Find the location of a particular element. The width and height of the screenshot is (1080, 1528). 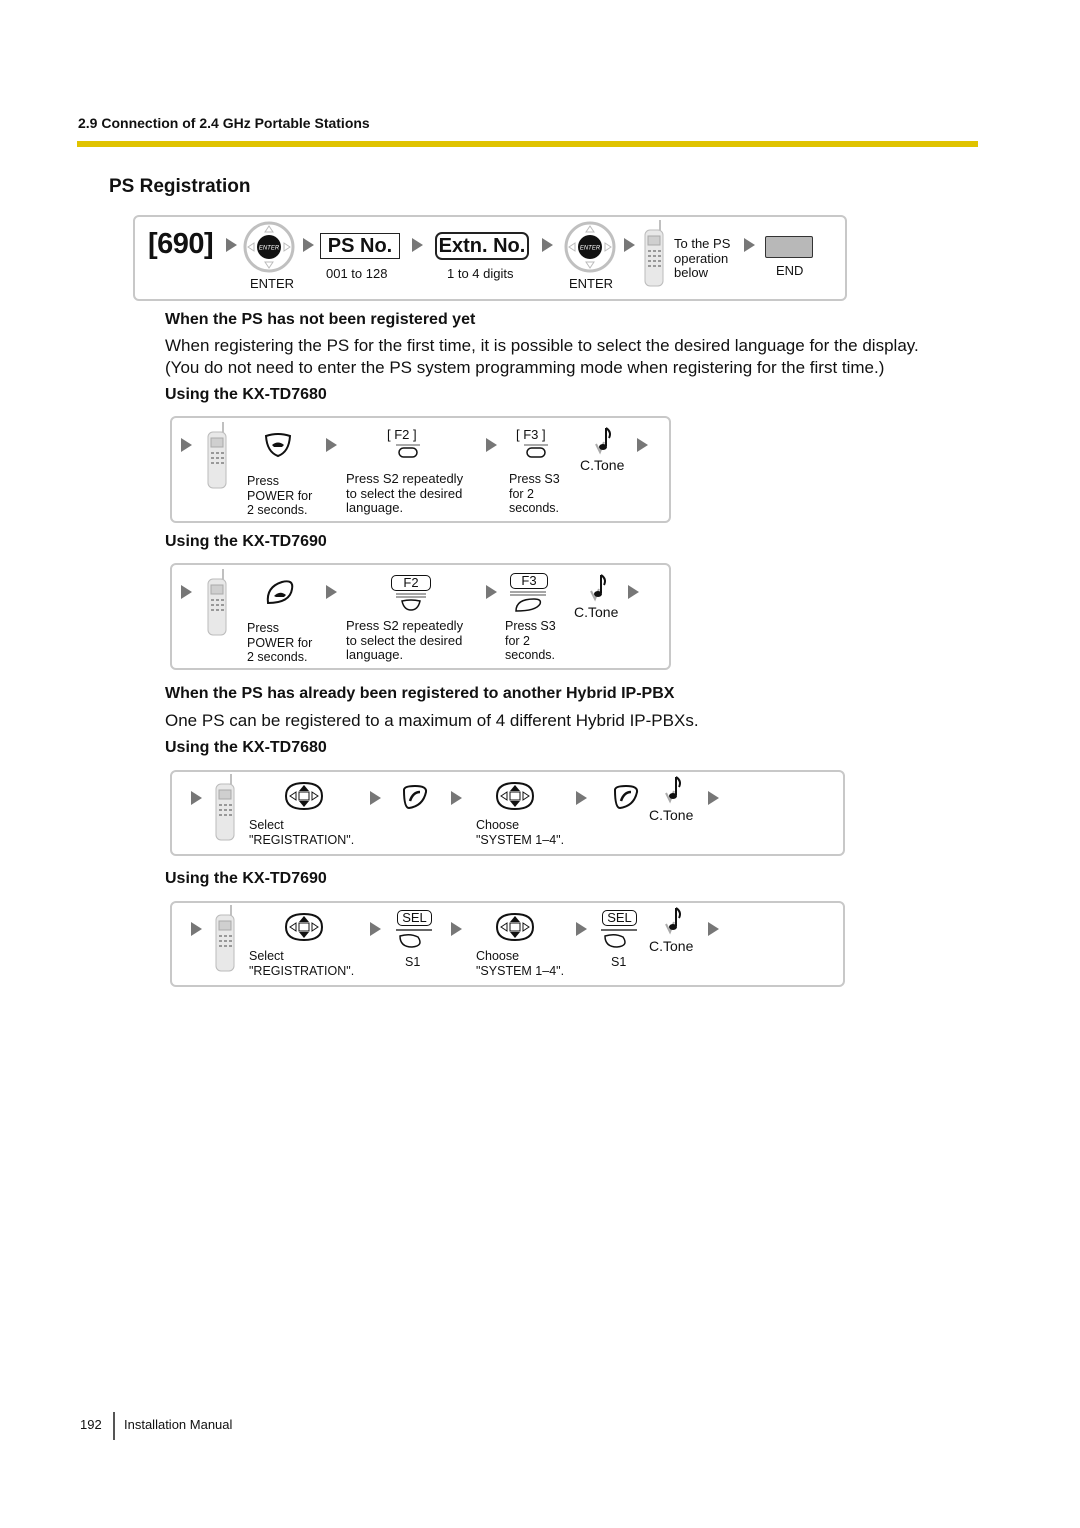

press-power-note: Press POWER for 2 seconds. is located at coordinates (279, 643).